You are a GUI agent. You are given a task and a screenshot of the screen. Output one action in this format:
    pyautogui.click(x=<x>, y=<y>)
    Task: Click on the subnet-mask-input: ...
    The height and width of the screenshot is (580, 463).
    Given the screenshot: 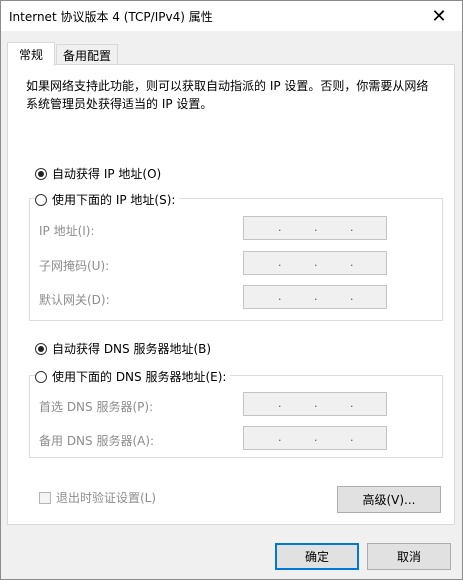 What is the action you would take?
    pyautogui.click(x=315, y=263)
    